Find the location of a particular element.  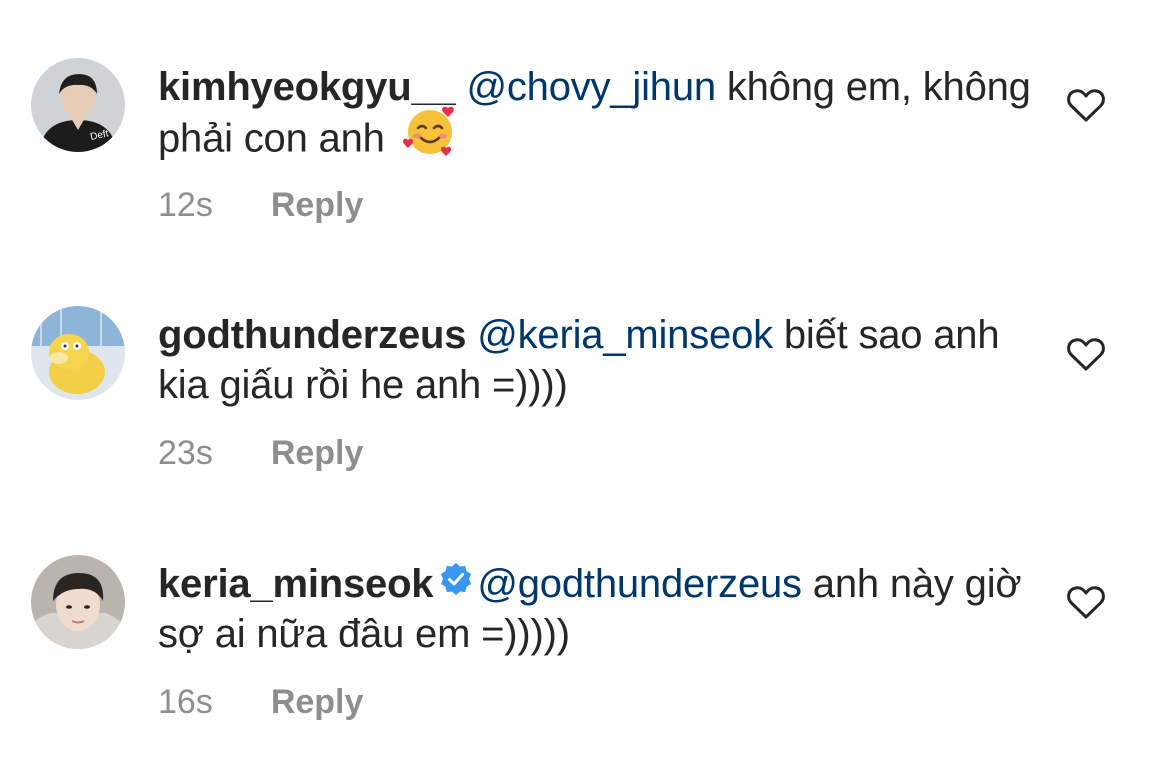

comment-timestamp: 12s is located at coordinates (185, 205).